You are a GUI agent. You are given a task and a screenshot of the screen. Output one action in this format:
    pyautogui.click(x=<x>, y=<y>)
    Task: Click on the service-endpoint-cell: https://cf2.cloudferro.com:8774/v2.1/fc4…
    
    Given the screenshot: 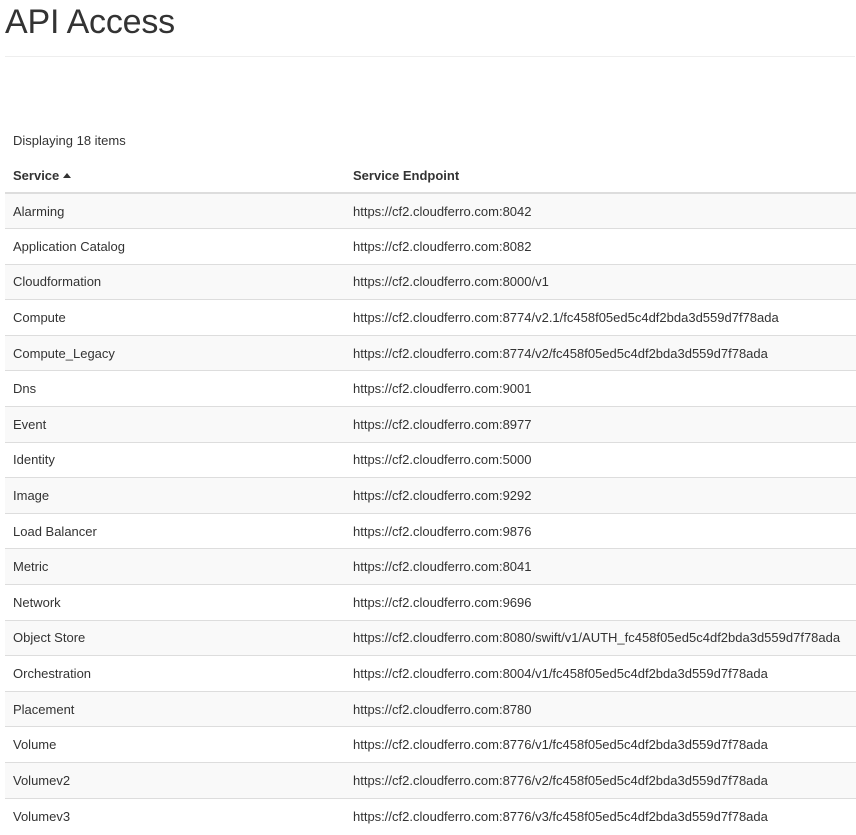 What is the action you would take?
    pyautogui.click(x=600, y=317)
    